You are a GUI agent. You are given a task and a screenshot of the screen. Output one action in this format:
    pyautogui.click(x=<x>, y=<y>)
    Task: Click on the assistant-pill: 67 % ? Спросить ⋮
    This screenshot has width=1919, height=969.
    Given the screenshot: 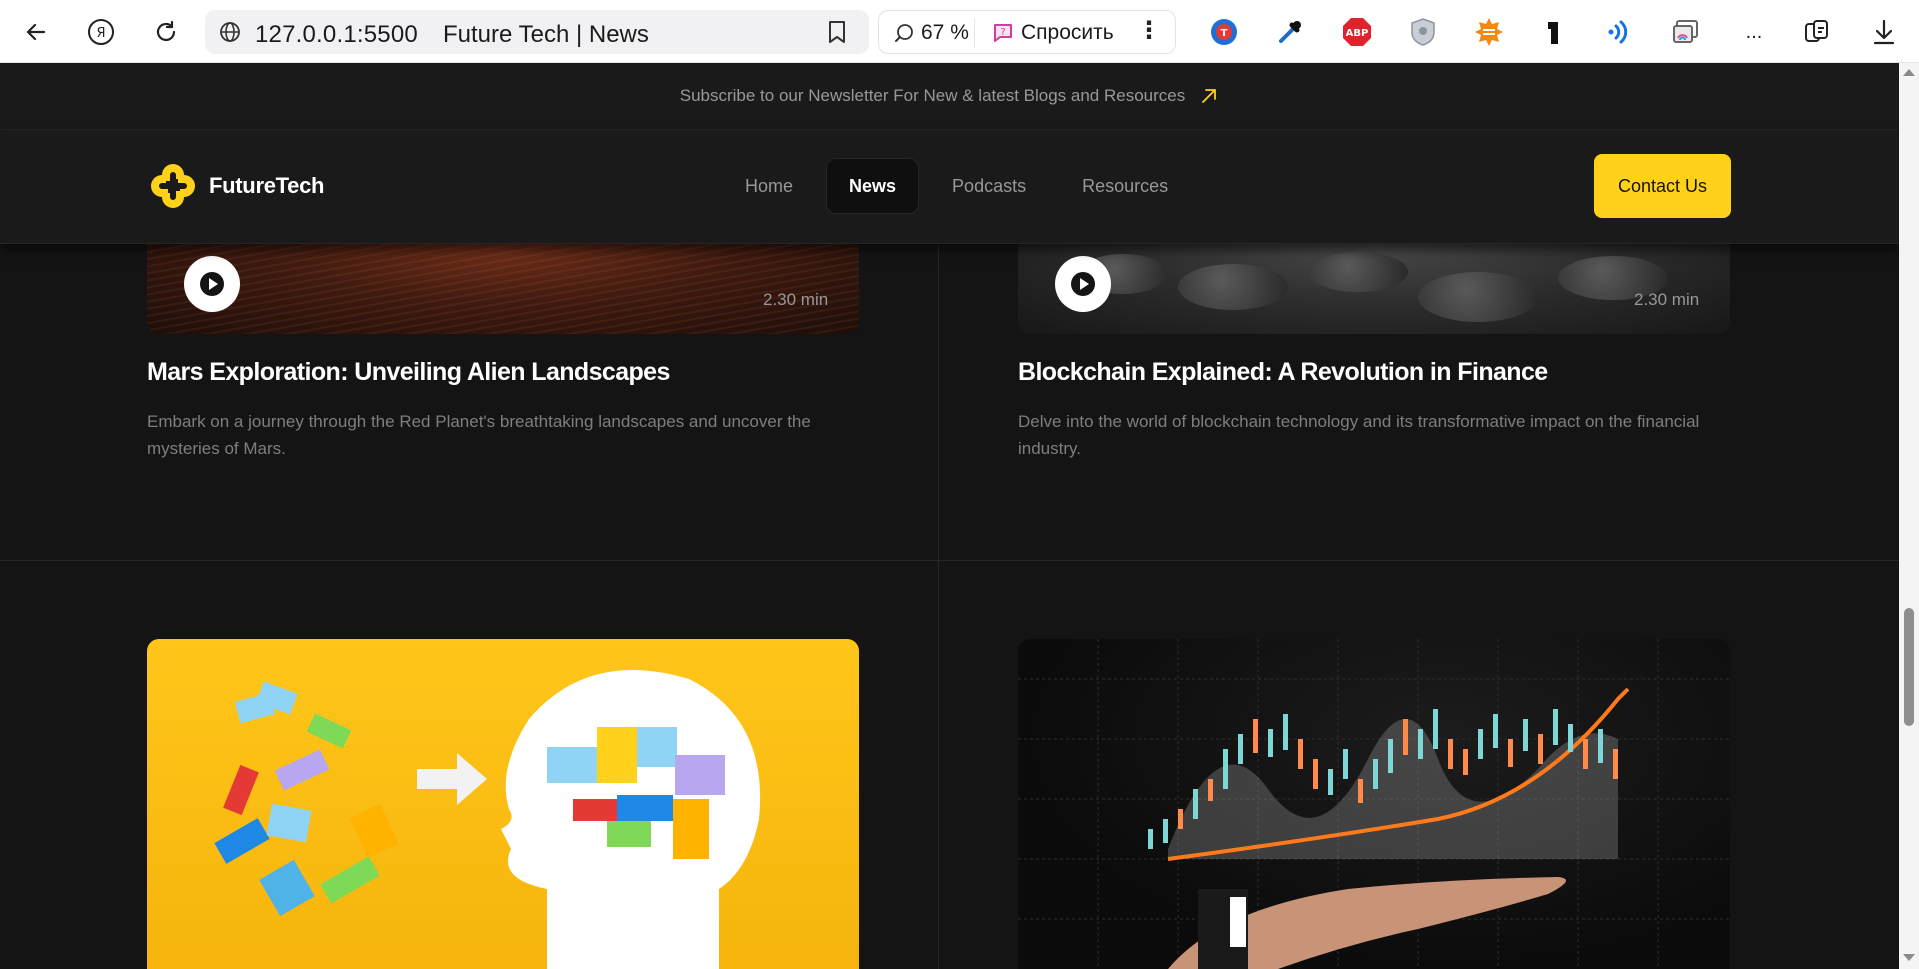 What is the action you would take?
    pyautogui.click(x=1027, y=32)
    